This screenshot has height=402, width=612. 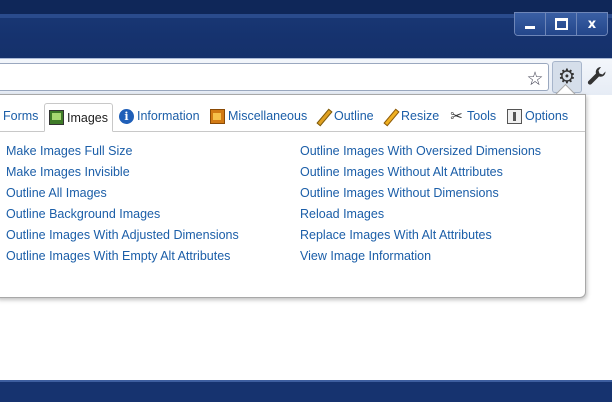 What do you see at coordinates (420, 172) in the screenshot?
I see `link-outline-without-alt: Outline Images Without Alt Attributes` at bounding box center [420, 172].